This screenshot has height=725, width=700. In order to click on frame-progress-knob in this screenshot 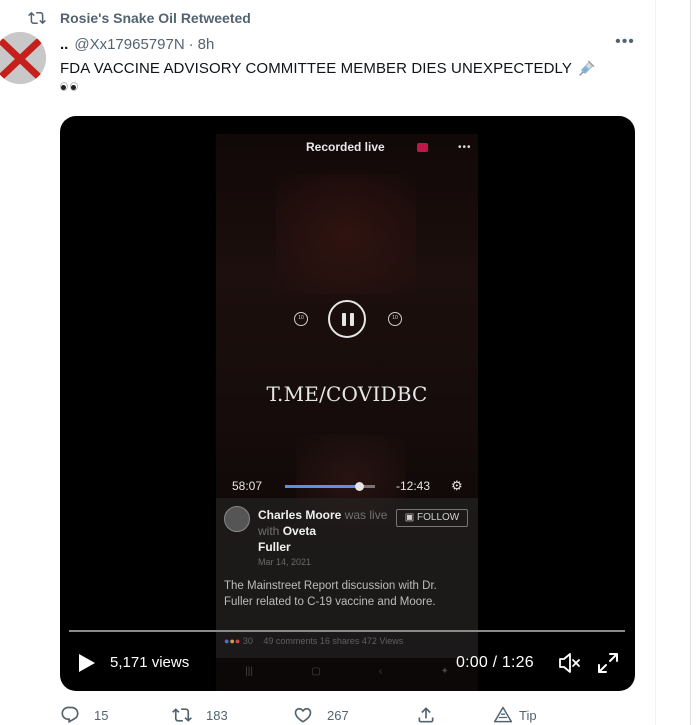, I will do `click(359, 486)`.